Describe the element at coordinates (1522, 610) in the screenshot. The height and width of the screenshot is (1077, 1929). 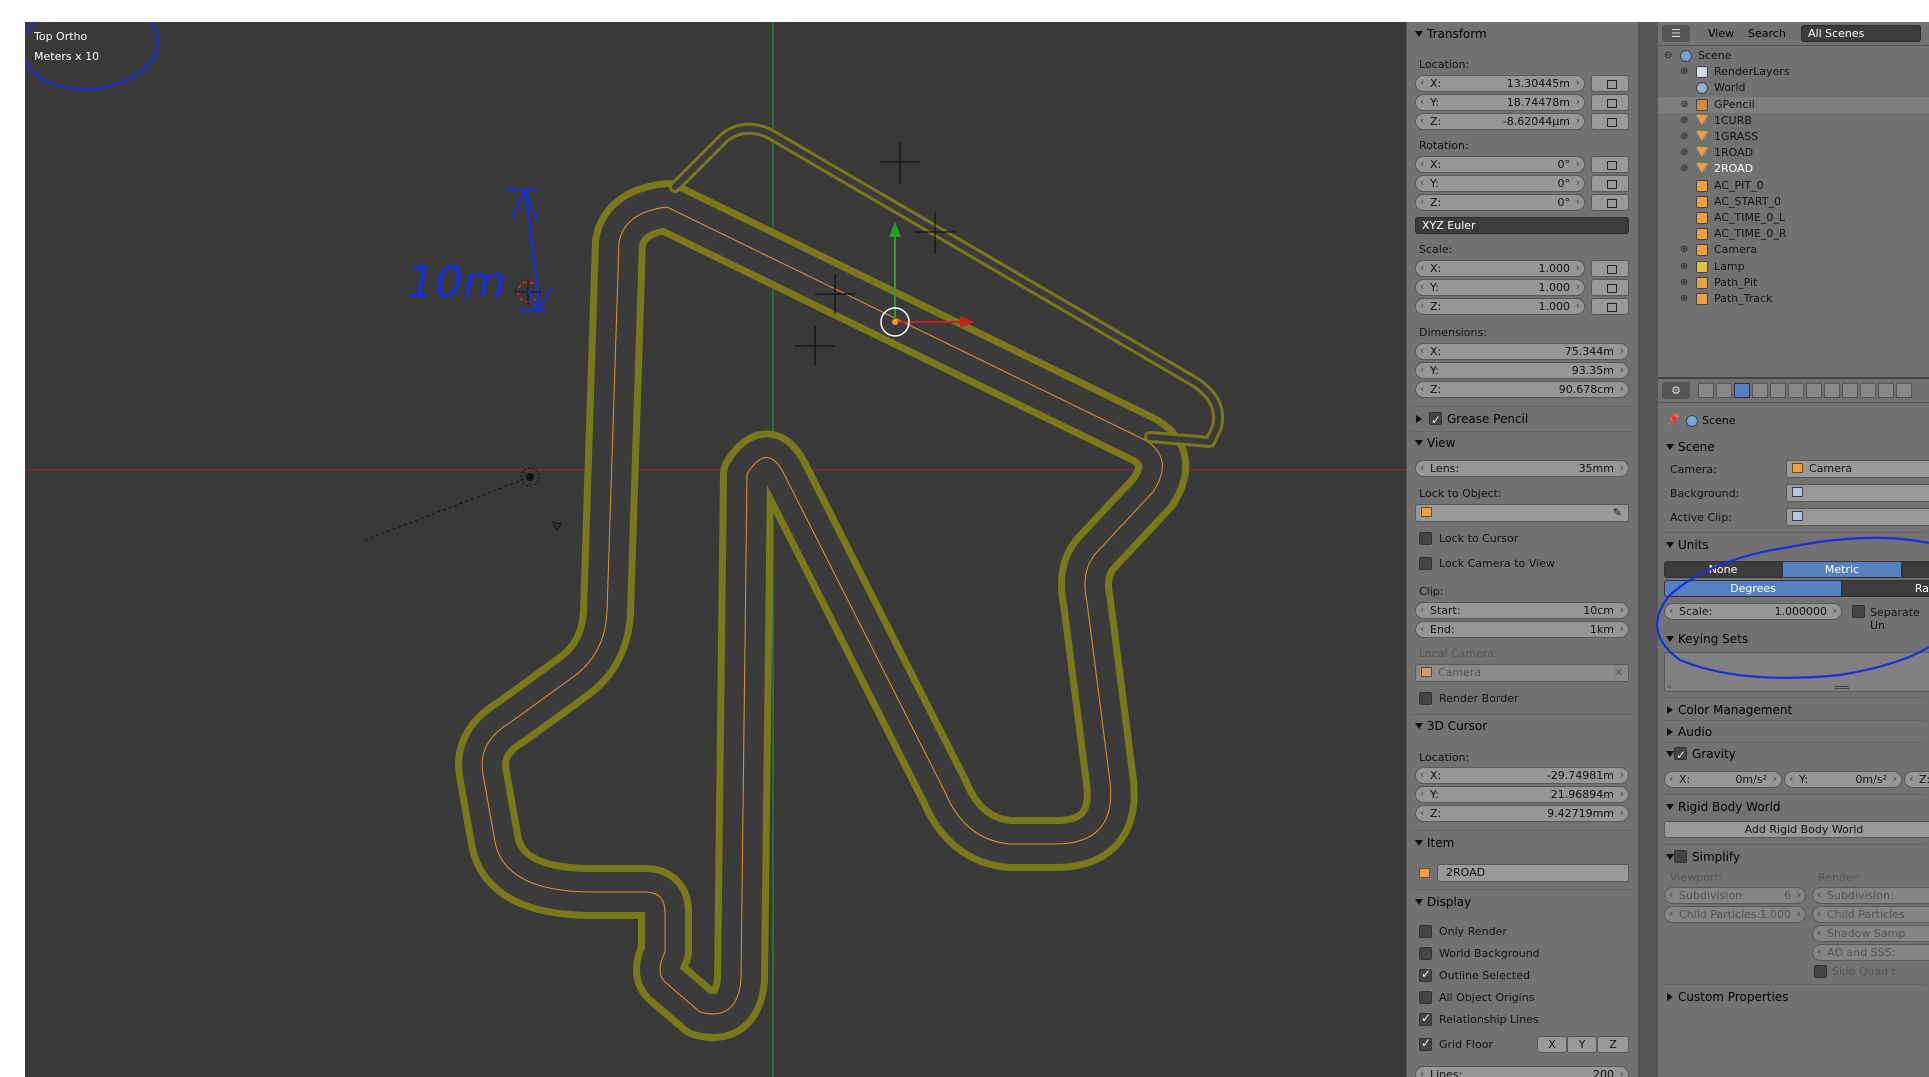
I see `clip-start-field: Start:10cm` at that location.